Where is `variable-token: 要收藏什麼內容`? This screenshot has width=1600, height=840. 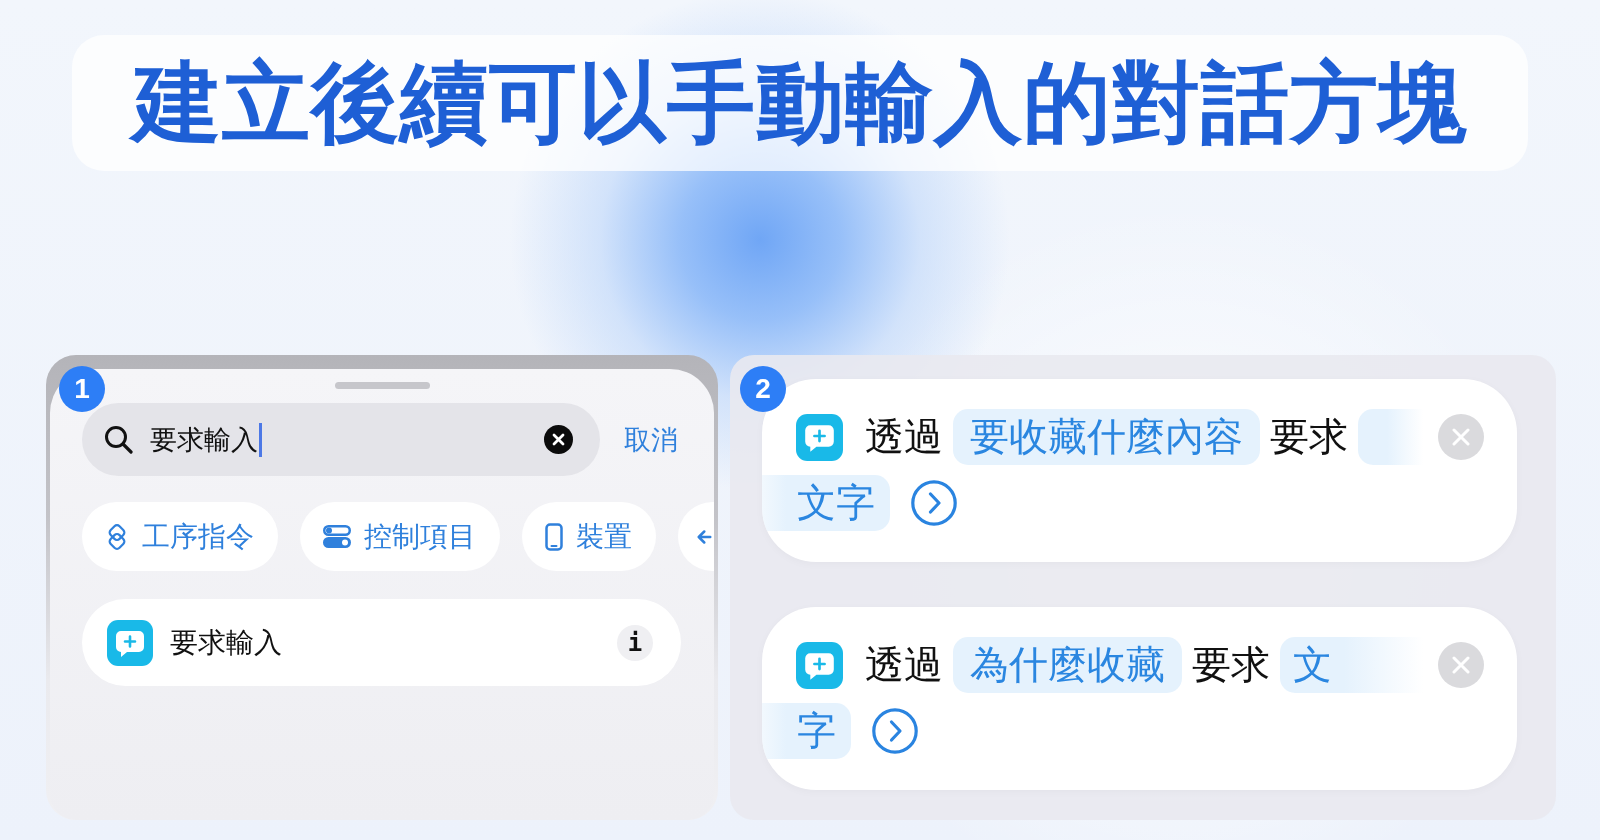 variable-token: 要收藏什麼內容 is located at coordinates (1106, 437).